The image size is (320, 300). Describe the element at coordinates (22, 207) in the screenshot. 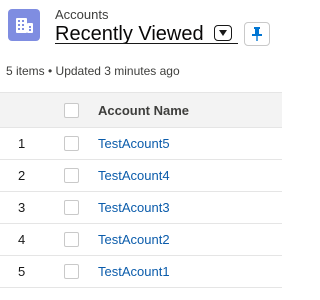

I see `row-number: 3` at that location.